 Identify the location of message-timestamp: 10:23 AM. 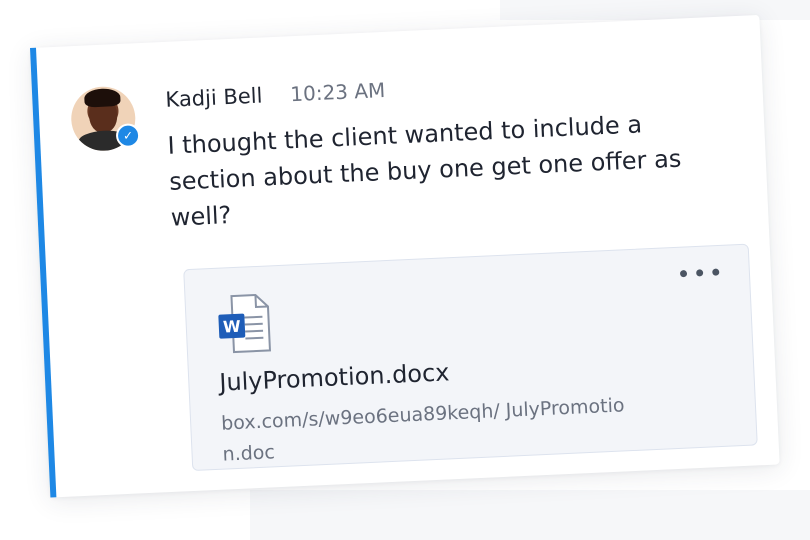
(338, 92).